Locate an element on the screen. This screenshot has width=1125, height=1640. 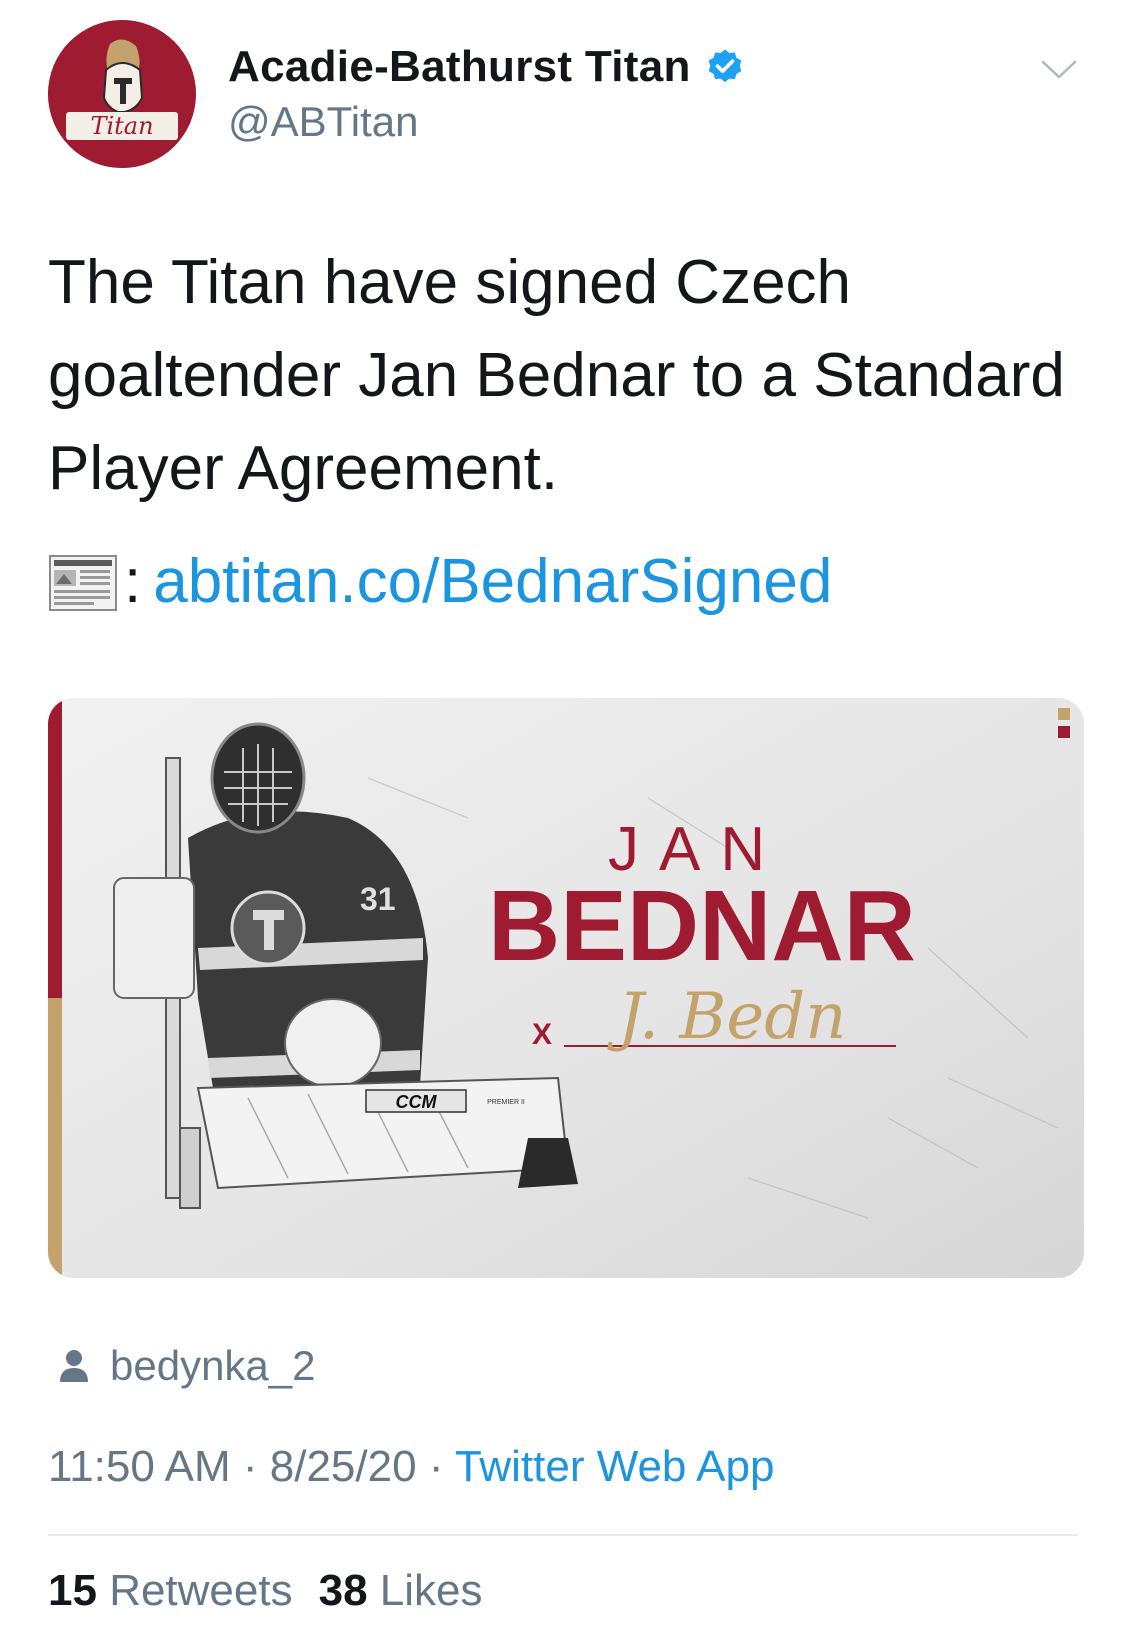
player-signature: J. Bedn is located at coordinates (726, 1017).